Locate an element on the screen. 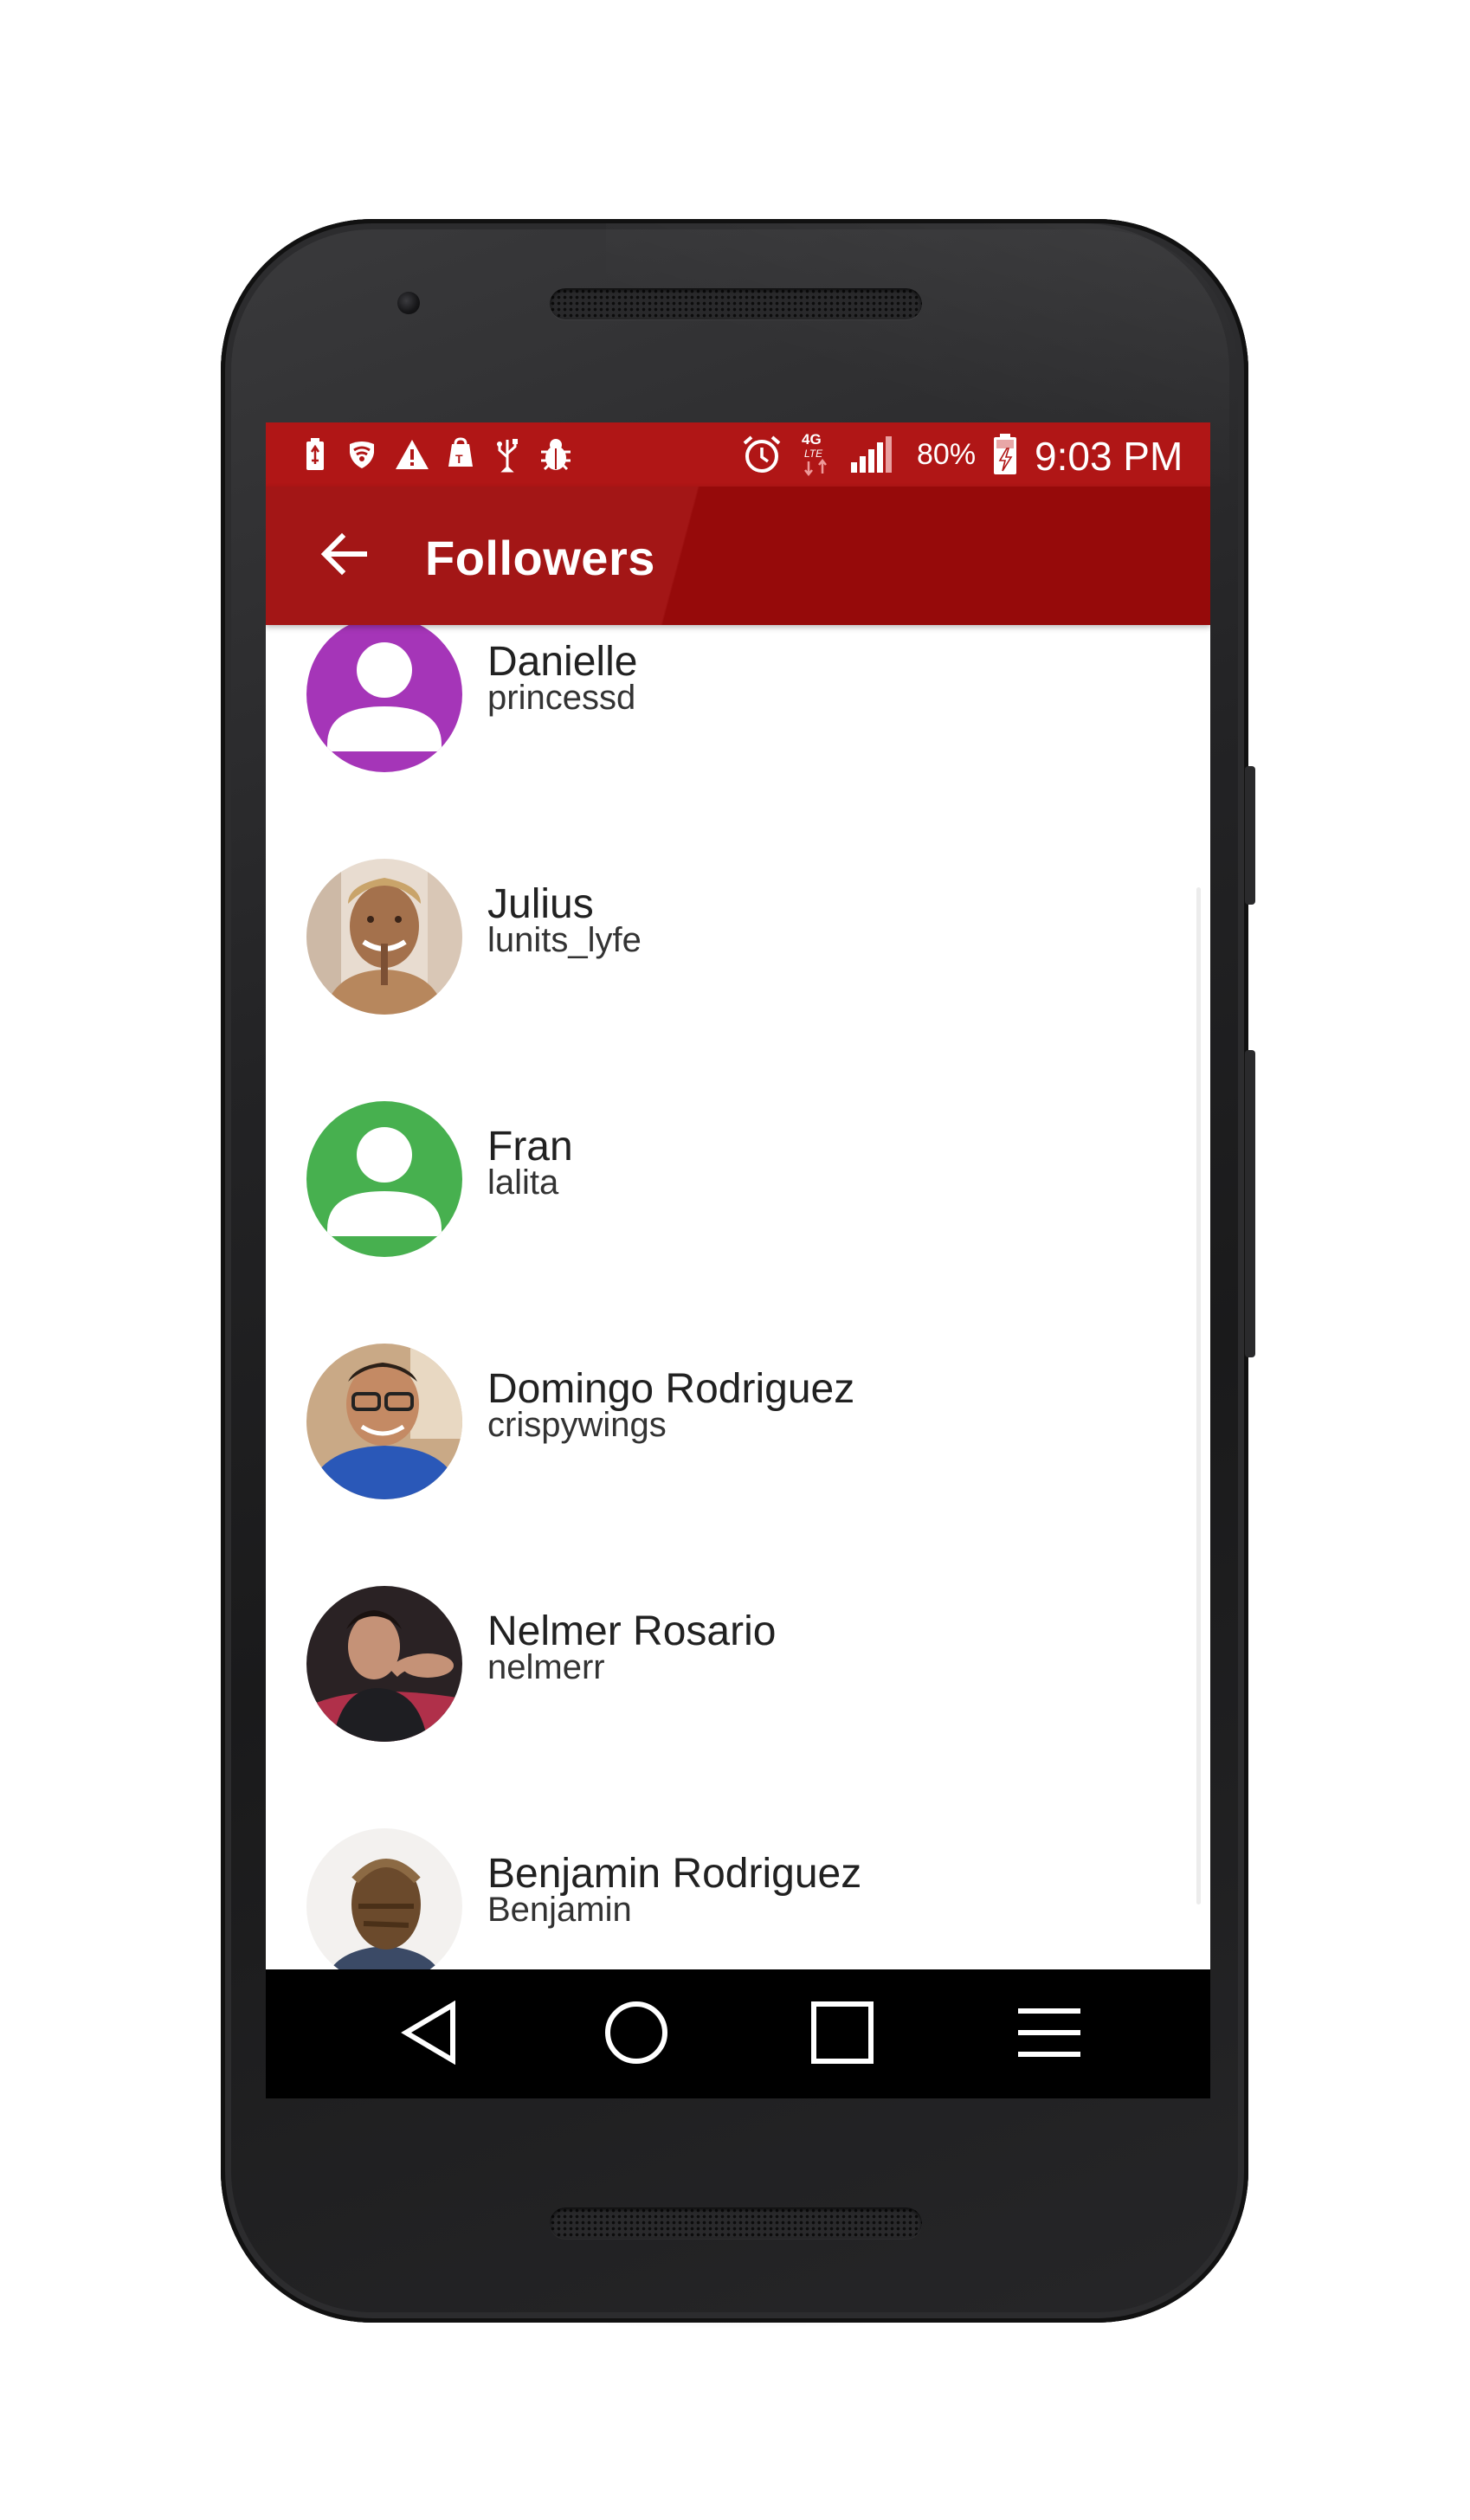  back-button is located at coordinates (343, 556).